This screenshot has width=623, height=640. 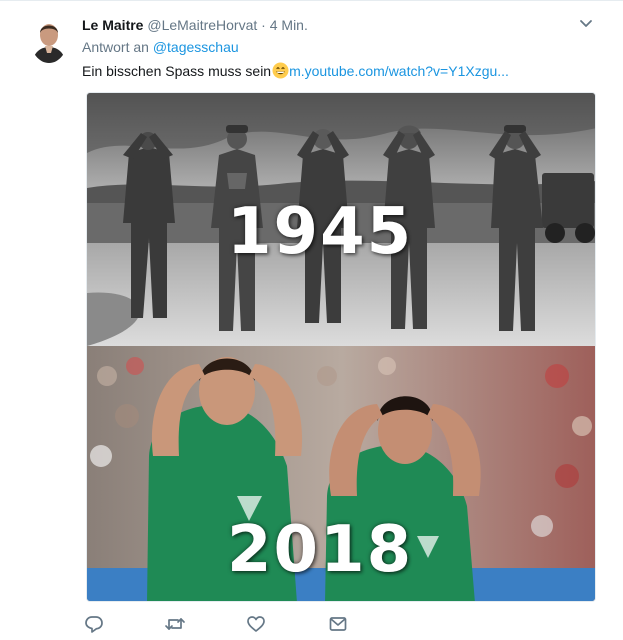 What do you see at coordinates (196, 47) in the screenshot?
I see `reply-mention-link: @tagesschau` at bounding box center [196, 47].